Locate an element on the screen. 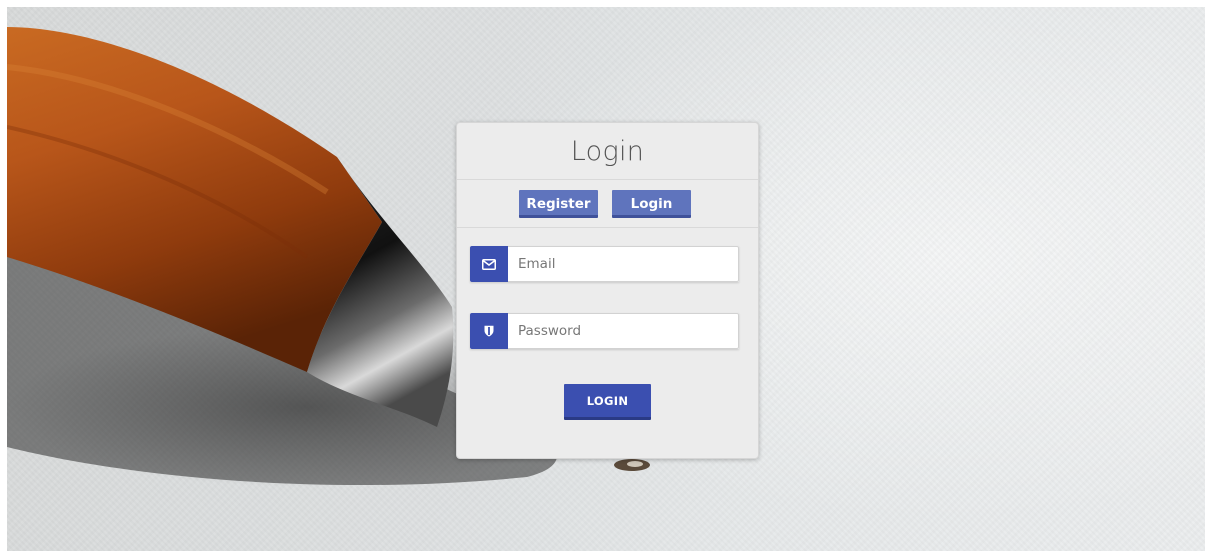  password-input-group is located at coordinates (604, 331).